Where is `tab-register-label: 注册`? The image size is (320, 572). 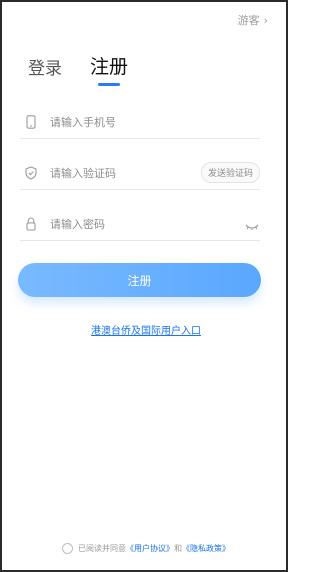 tab-register-label: 注册 is located at coordinates (109, 67).